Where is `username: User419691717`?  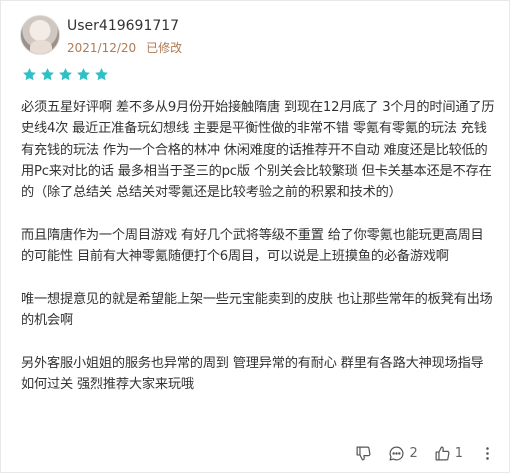
username: User419691717 is located at coordinates (124, 26).